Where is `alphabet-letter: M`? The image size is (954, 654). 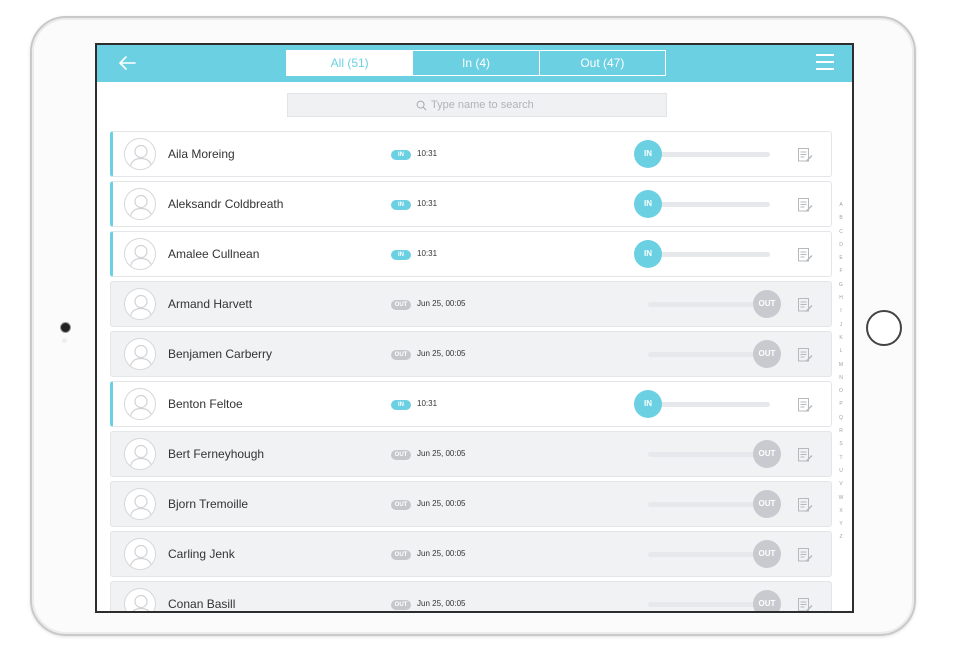 alphabet-letter: M is located at coordinates (841, 365).